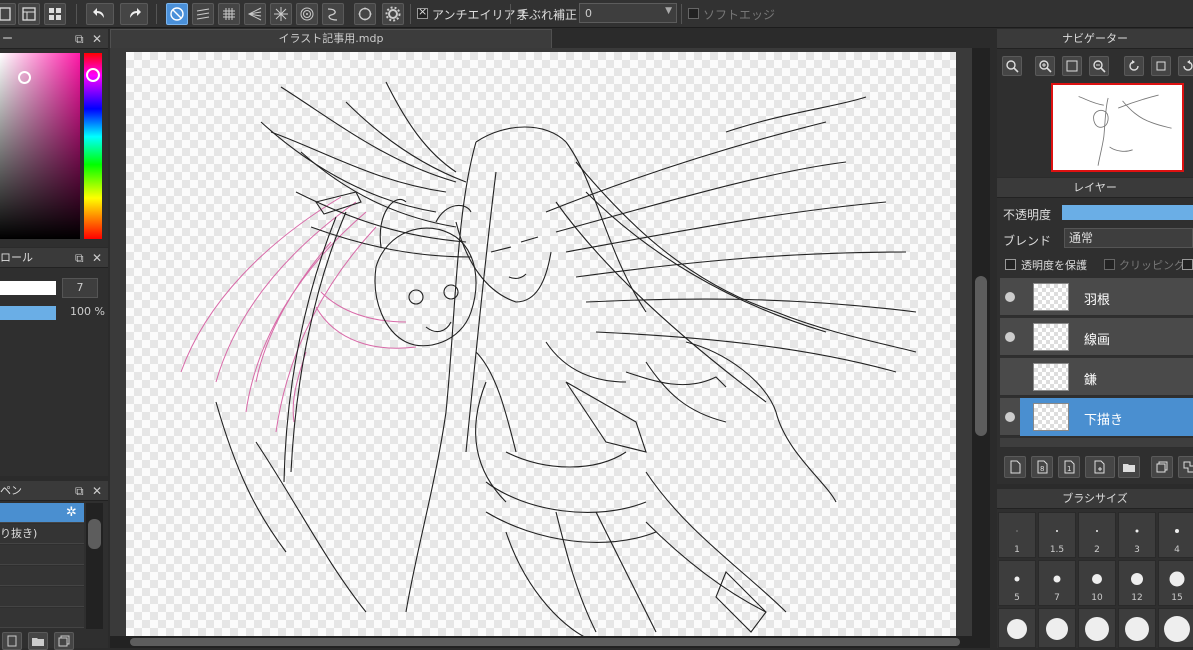 Image resolution: width=1193 pixels, height=650 pixels. Describe the element at coordinates (1187, 264) in the screenshot. I see `lock-checkbox` at that location.